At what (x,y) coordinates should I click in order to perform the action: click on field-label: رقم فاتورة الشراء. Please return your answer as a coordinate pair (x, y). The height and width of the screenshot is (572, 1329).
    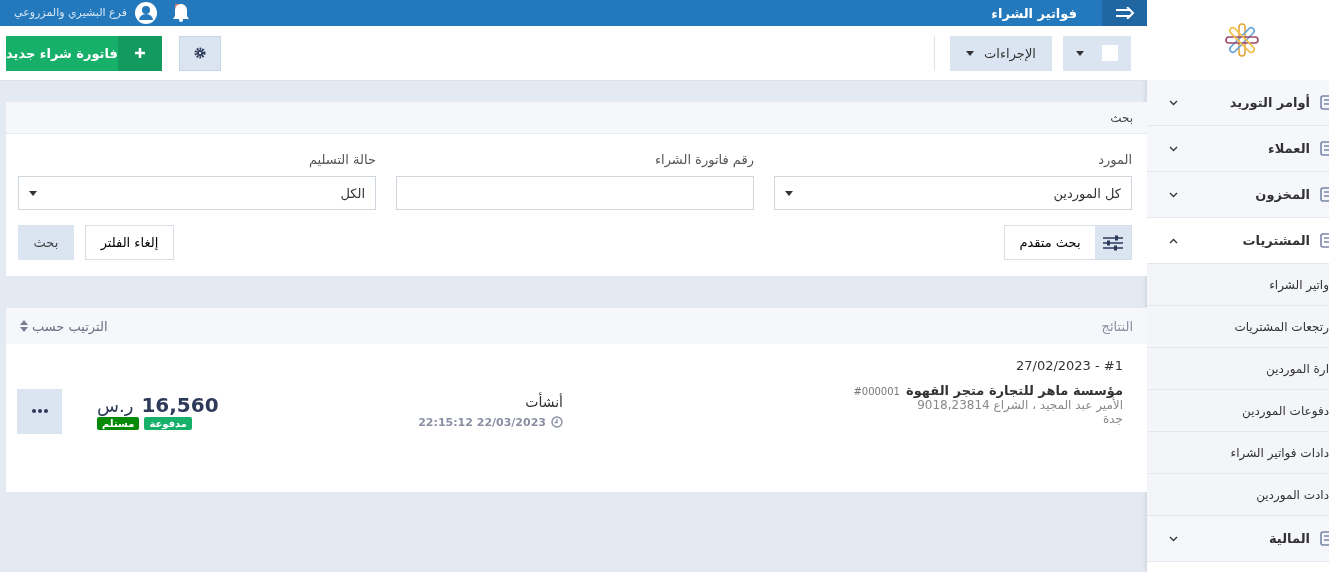
    Looking at the image, I should click on (703, 159).